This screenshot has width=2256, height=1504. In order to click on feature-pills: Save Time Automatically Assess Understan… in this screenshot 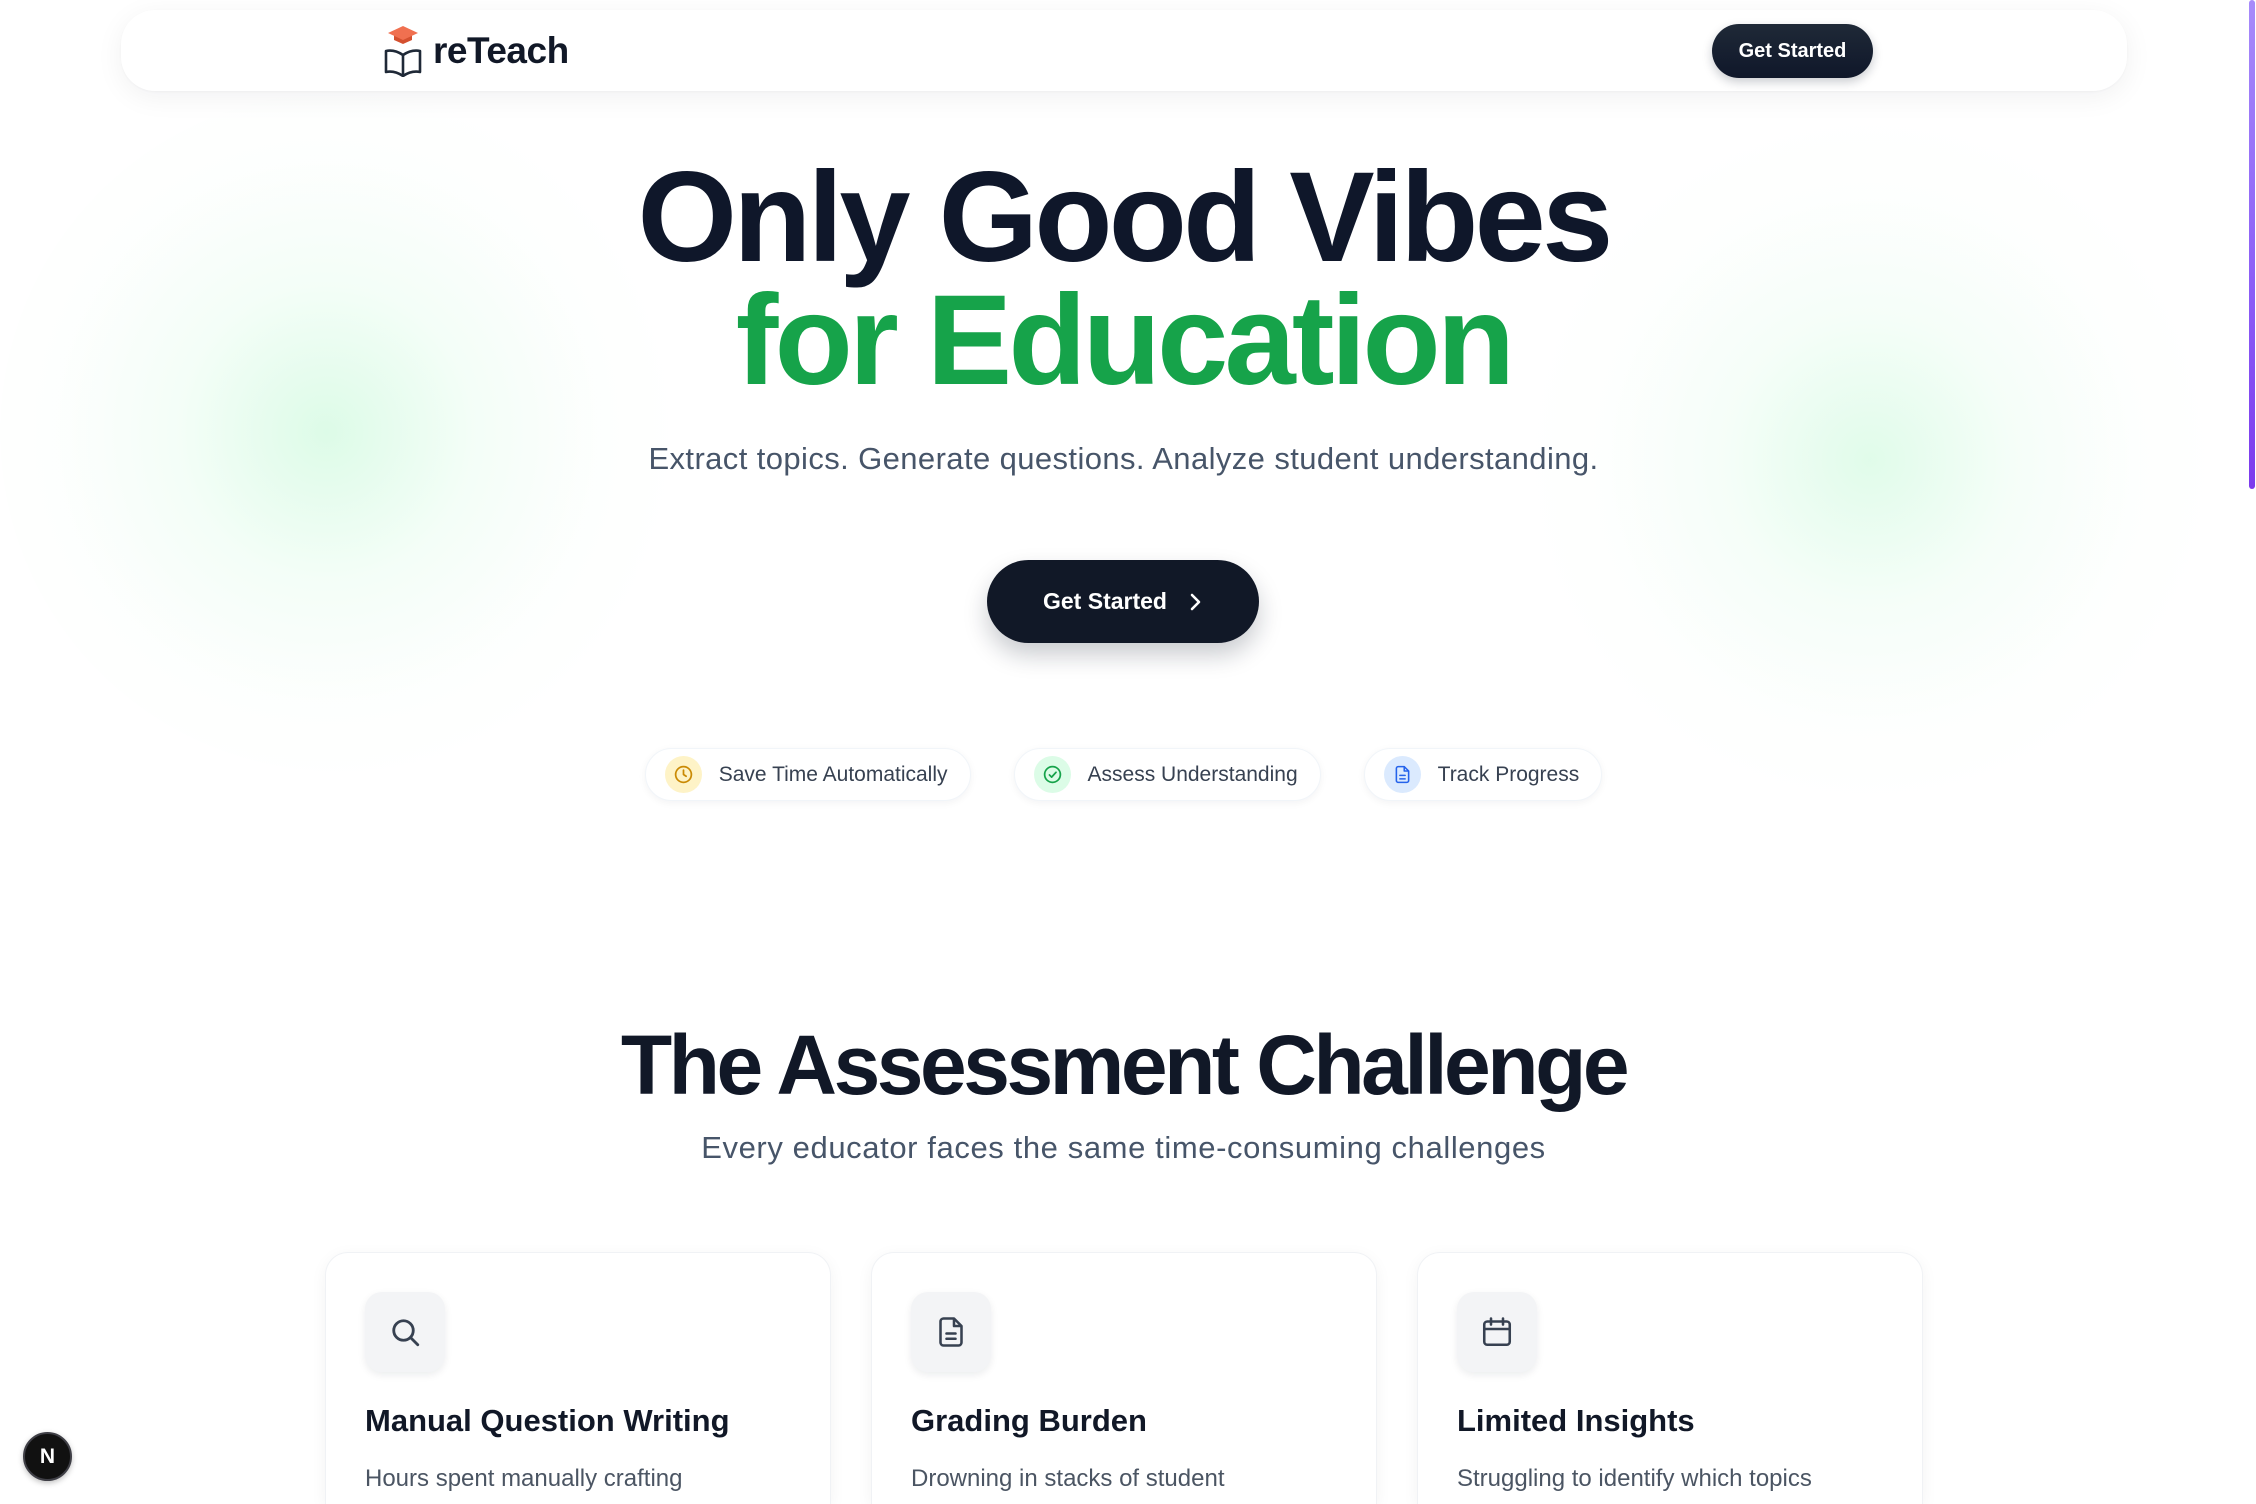, I will do `click(1123, 774)`.